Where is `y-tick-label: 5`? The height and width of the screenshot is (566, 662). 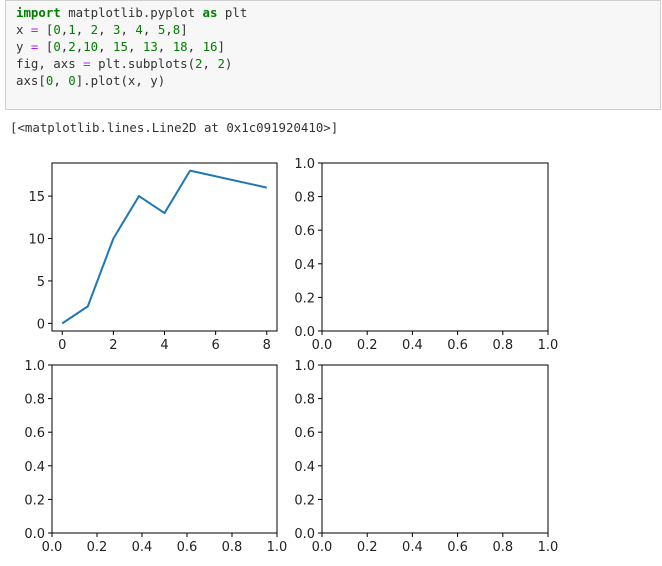 y-tick-label: 5 is located at coordinates (41, 282).